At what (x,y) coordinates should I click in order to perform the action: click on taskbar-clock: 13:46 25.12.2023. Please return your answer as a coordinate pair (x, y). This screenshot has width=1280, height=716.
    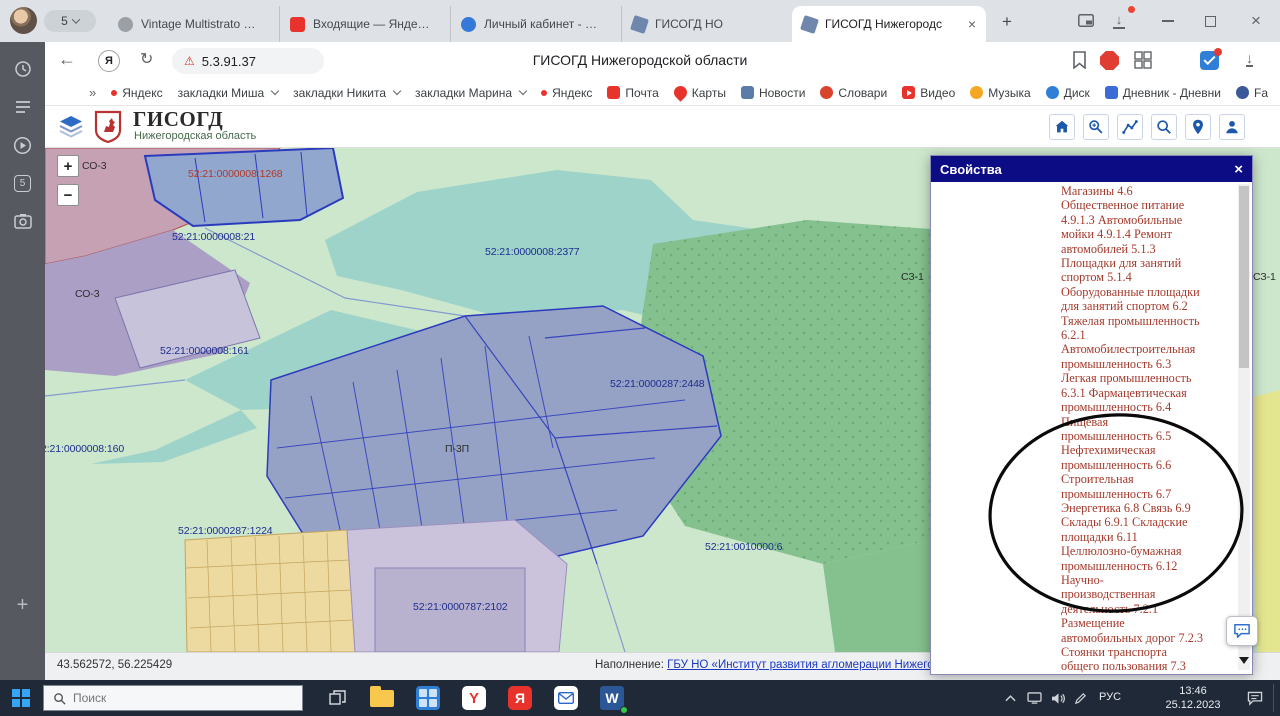
    Looking at the image, I should click on (1193, 698).